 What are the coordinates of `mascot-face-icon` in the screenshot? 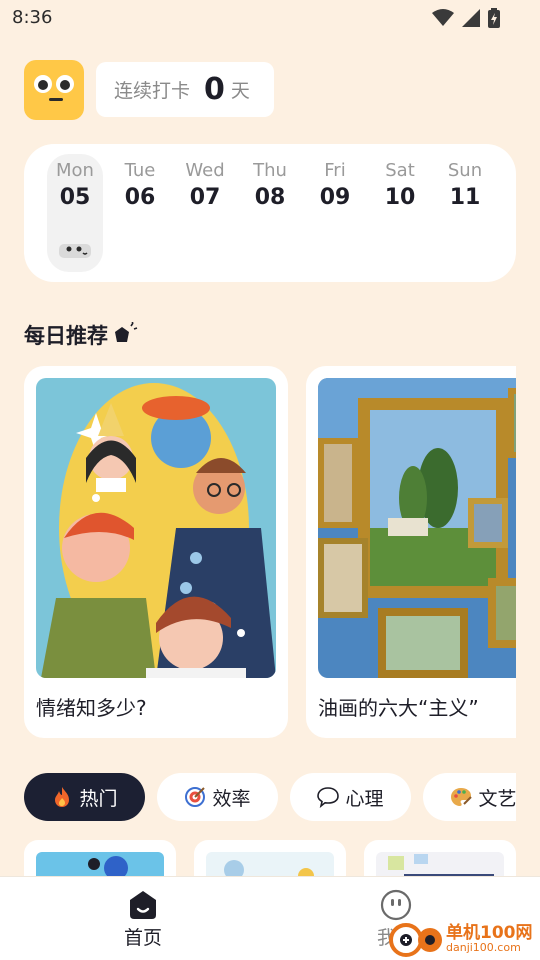 It's located at (54, 88).